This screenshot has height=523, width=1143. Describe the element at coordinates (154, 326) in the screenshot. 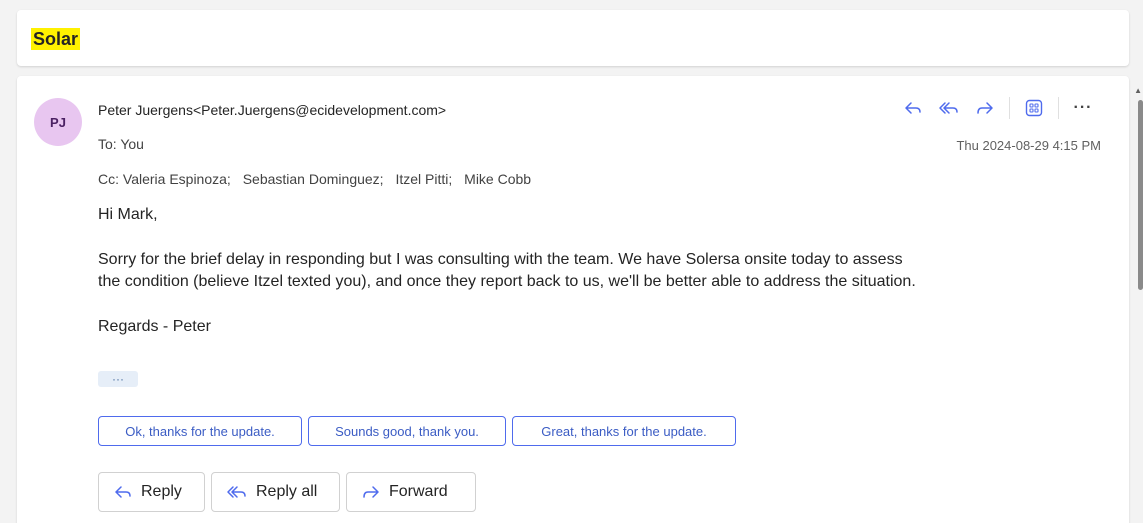

I see `signoff: Regards - Peter` at that location.